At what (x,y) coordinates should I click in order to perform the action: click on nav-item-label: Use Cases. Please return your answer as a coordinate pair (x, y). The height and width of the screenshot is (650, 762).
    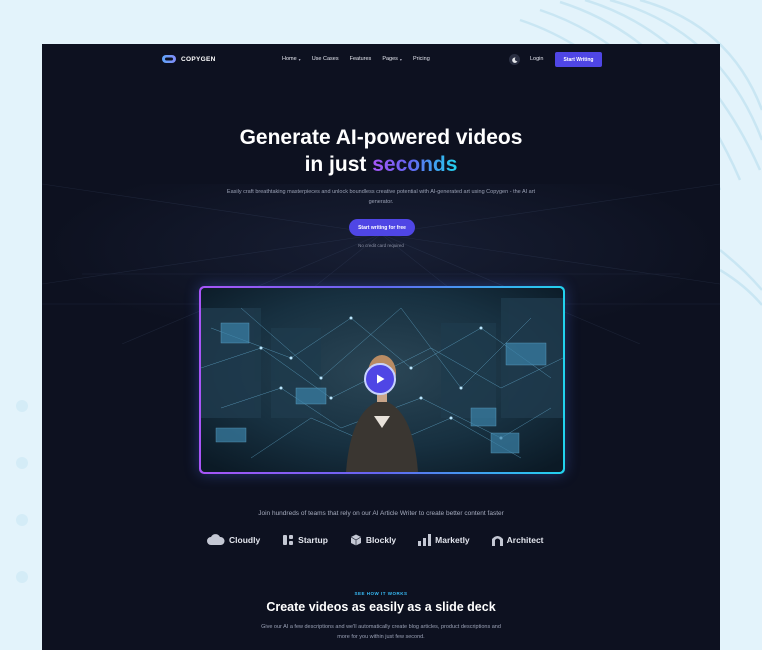
    Looking at the image, I should click on (325, 59).